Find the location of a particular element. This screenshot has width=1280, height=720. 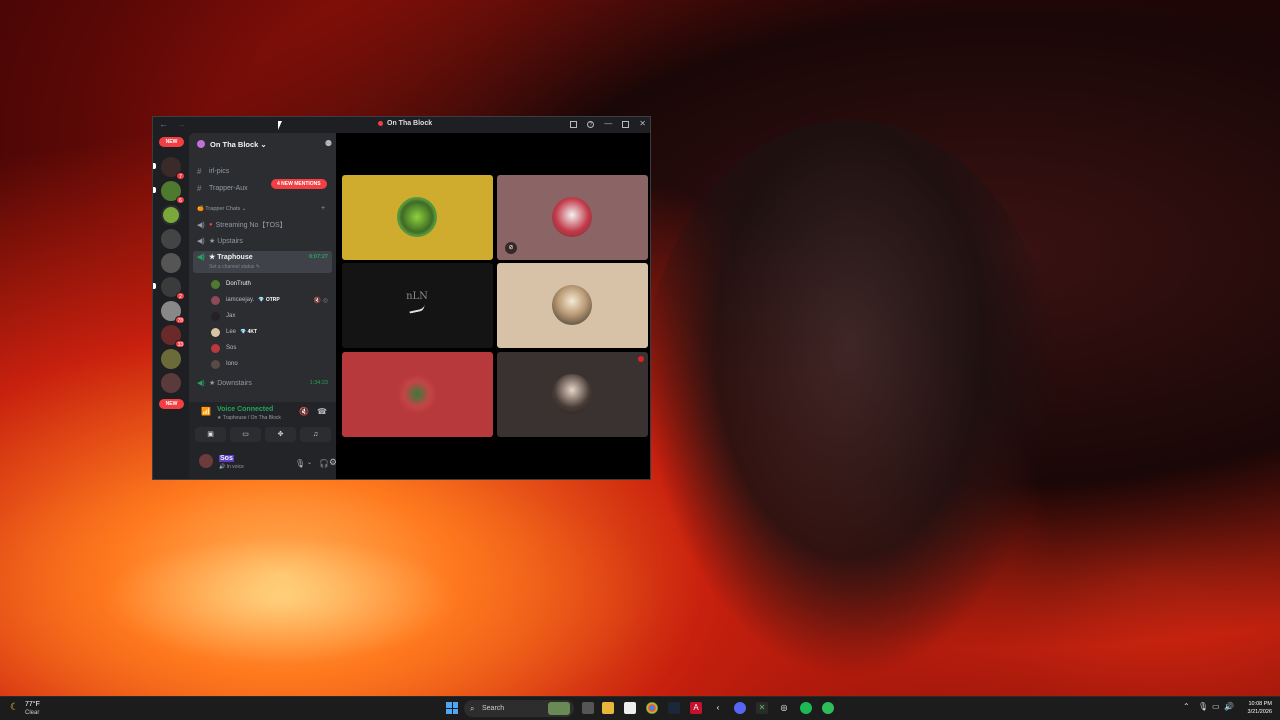

game-app-icon is located at coordinates (828, 708).